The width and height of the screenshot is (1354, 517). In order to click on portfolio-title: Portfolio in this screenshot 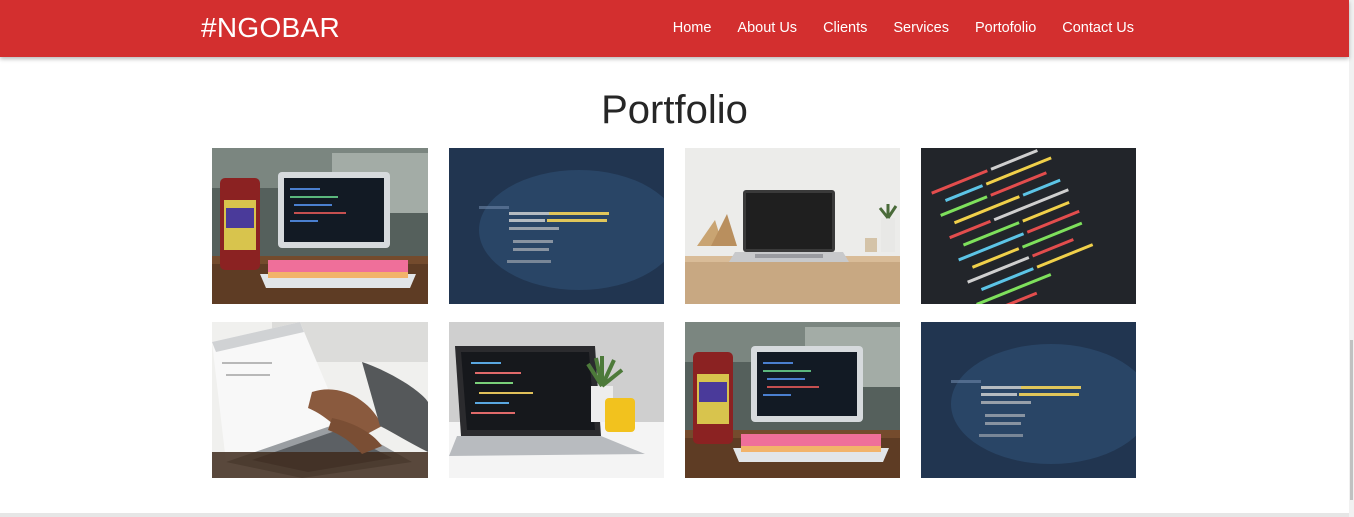, I will do `click(674, 110)`.